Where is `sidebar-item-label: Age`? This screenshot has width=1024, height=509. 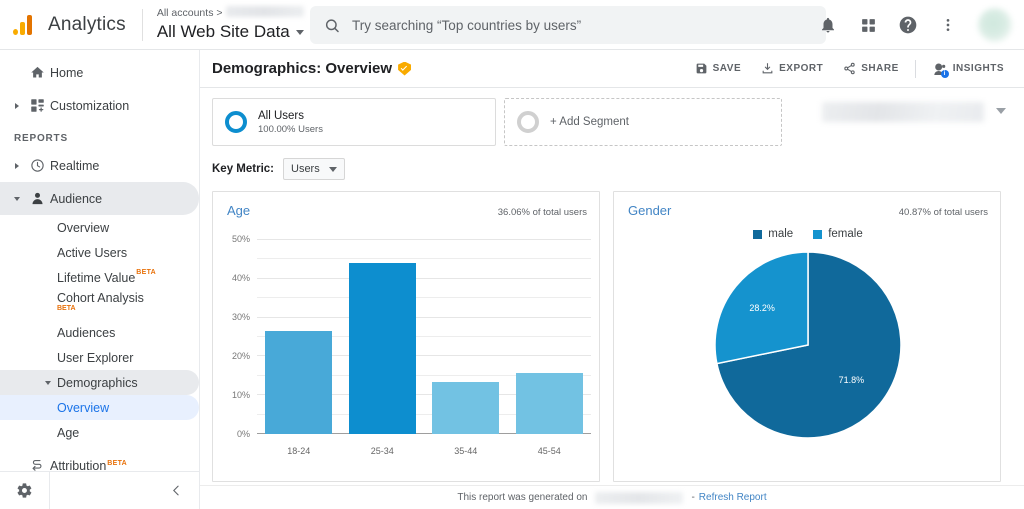
sidebar-item-label: Age is located at coordinates (68, 432).